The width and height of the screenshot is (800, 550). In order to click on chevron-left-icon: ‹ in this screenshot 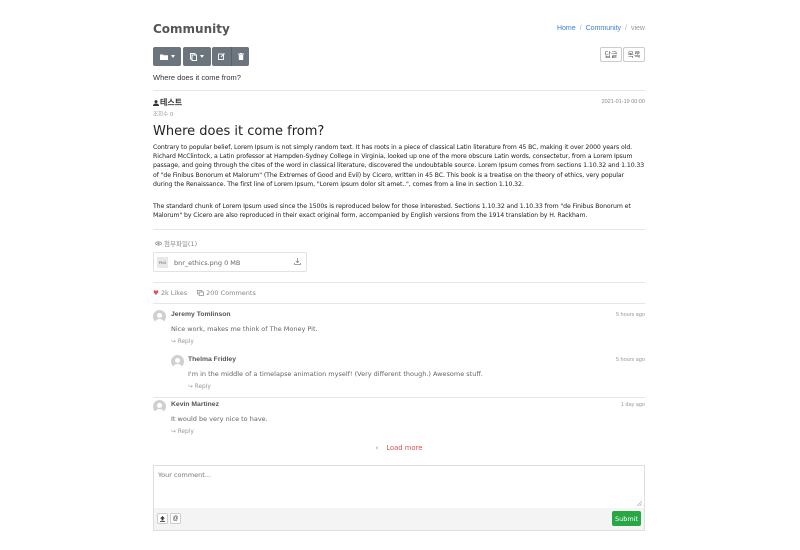, I will do `click(377, 448)`.